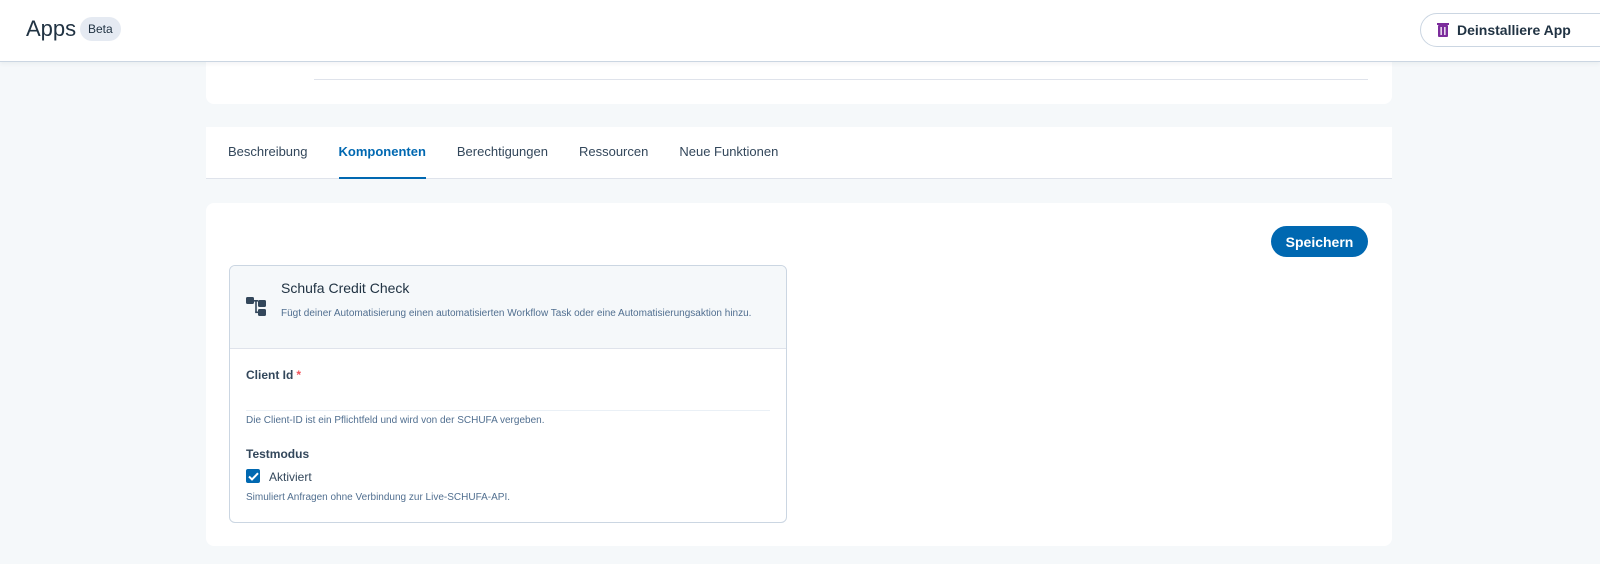 The height and width of the screenshot is (564, 1600). What do you see at coordinates (278, 454) in the screenshot?
I see `test-mode-label: Testmodus` at bounding box center [278, 454].